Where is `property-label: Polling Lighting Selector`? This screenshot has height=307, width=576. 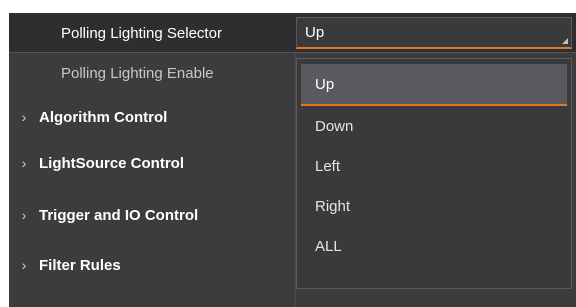 property-label: Polling Lighting Selector is located at coordinates (141, 33).